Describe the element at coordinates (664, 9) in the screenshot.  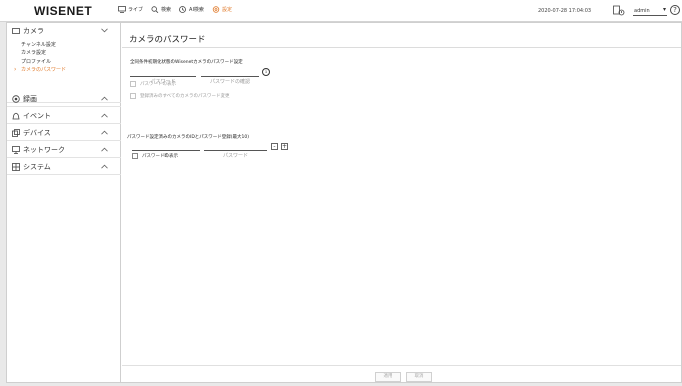
I see `caret-down-icon: ▾` at that location.